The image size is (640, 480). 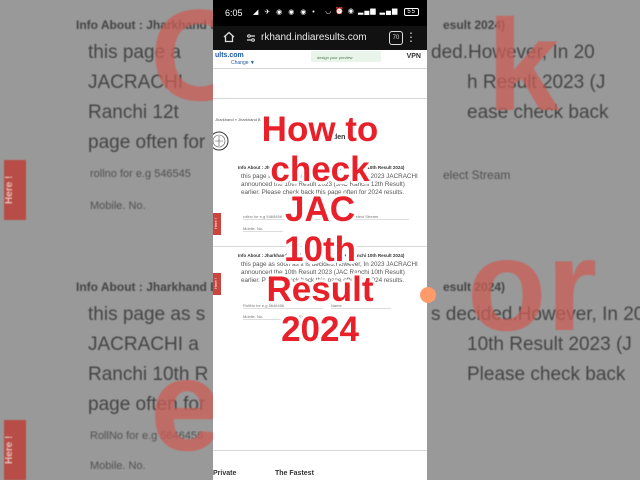 What do you see at coordinates (243, 63) in the screenshot?
I see `site-change-link: Change ▼` at bounding box center [243, 63].